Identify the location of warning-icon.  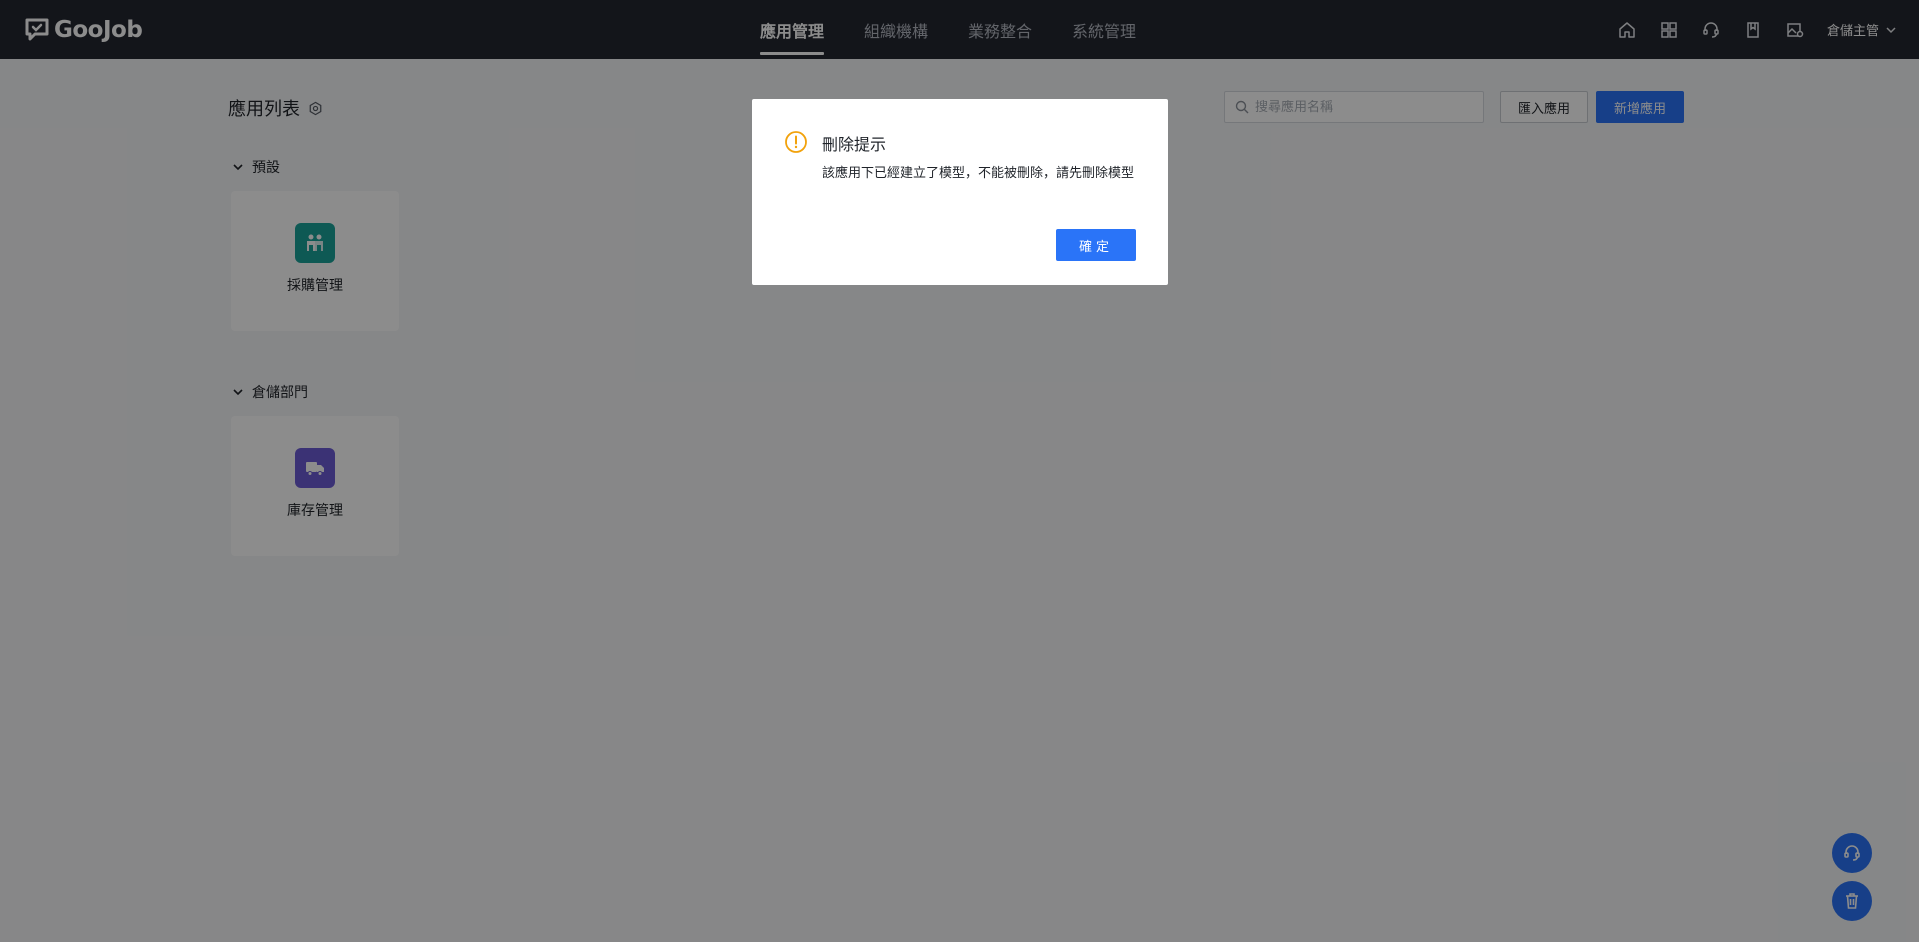
(796, 142).